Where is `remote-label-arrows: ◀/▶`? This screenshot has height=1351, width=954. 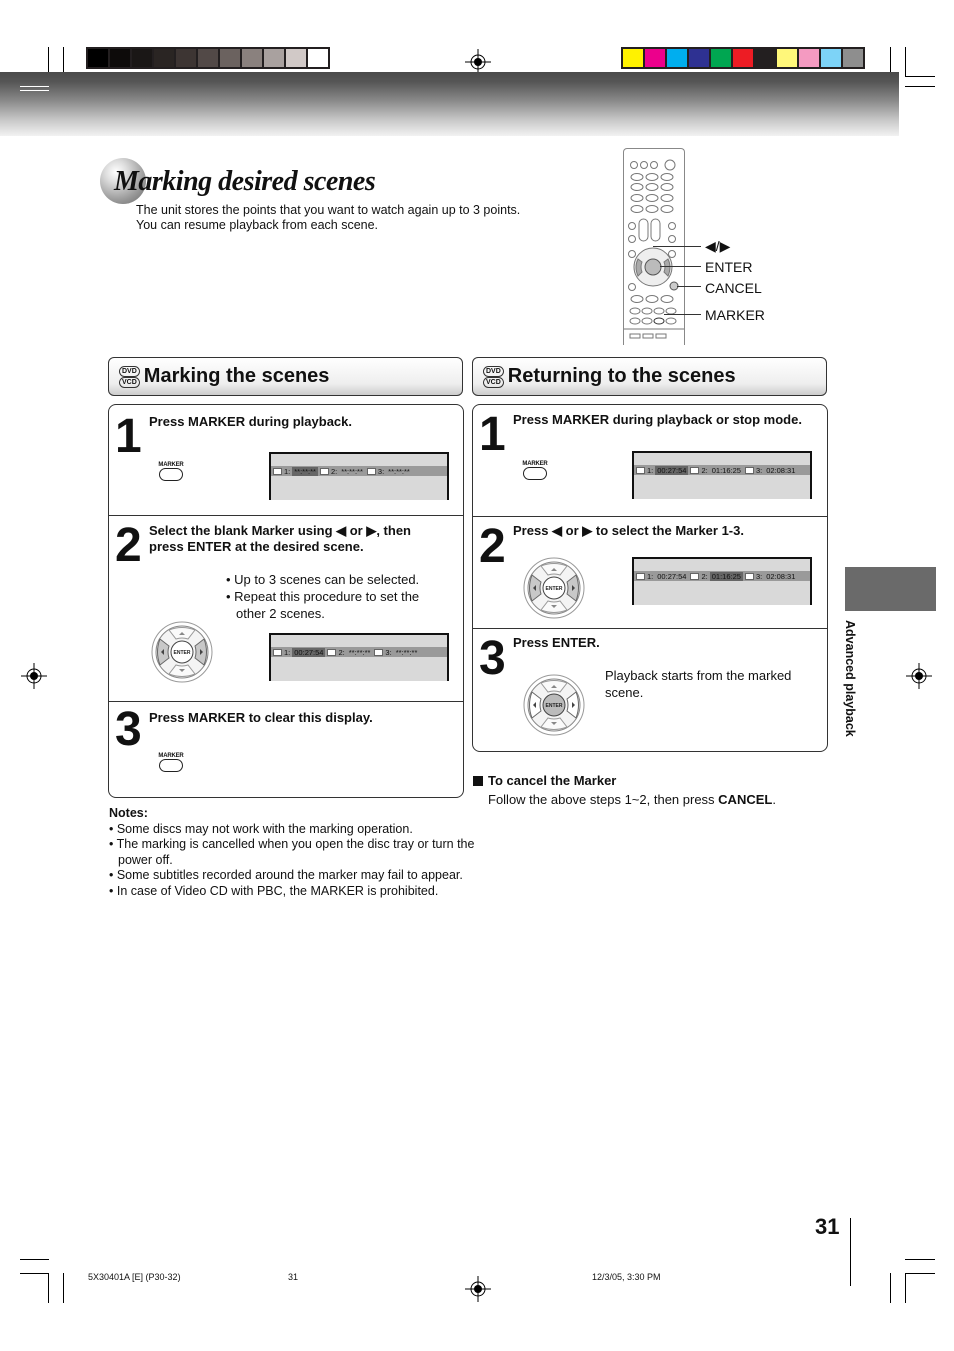
remote-label-arrows: ◀/▶ is located at coordinates (718, 246).